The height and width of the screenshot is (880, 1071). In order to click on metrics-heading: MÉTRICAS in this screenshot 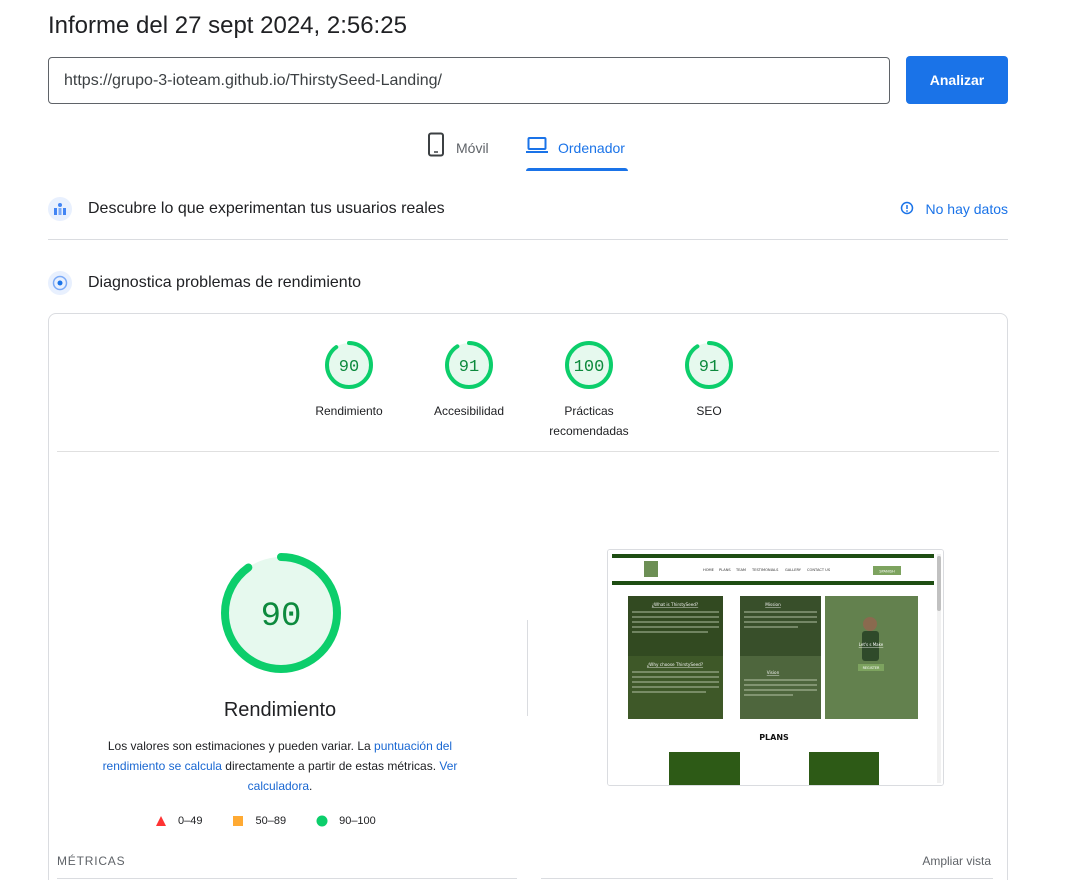, I will do `click(91, 861)`.